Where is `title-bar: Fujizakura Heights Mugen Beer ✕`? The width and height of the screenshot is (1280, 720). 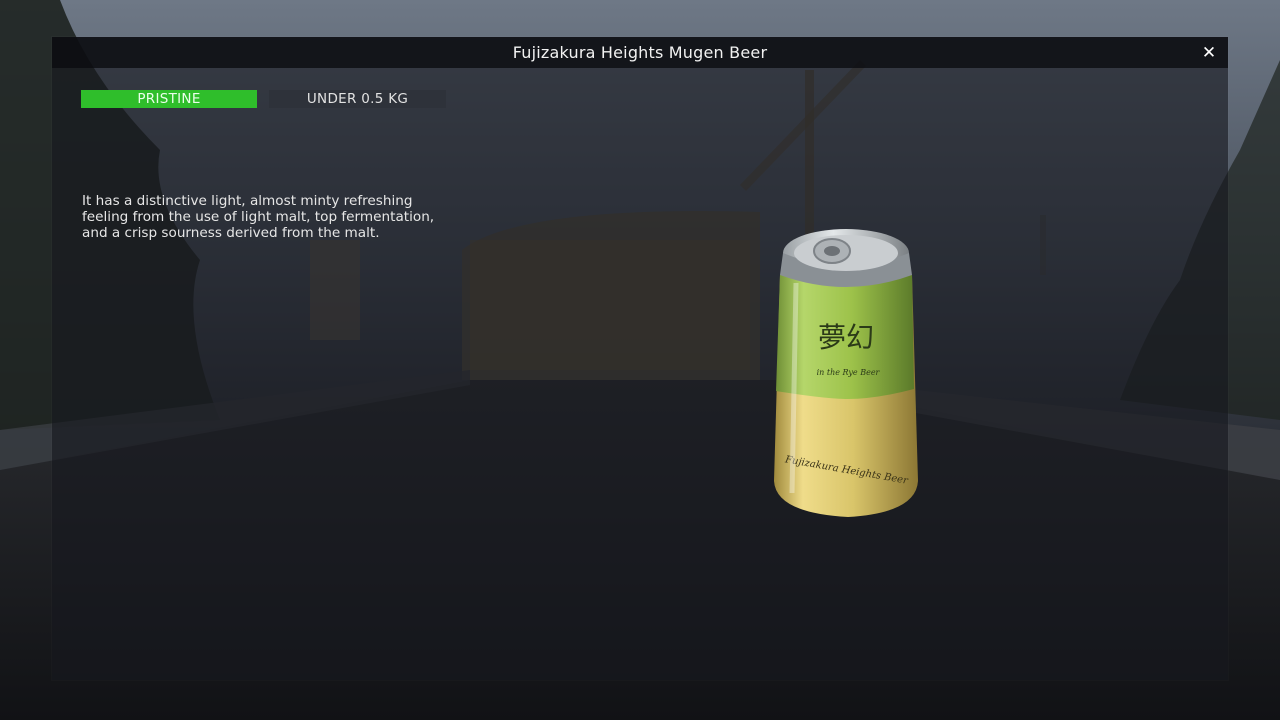 title-bar: Fujizakura Heights Mugen Beer ✕ is located at coordinates (640, 52).